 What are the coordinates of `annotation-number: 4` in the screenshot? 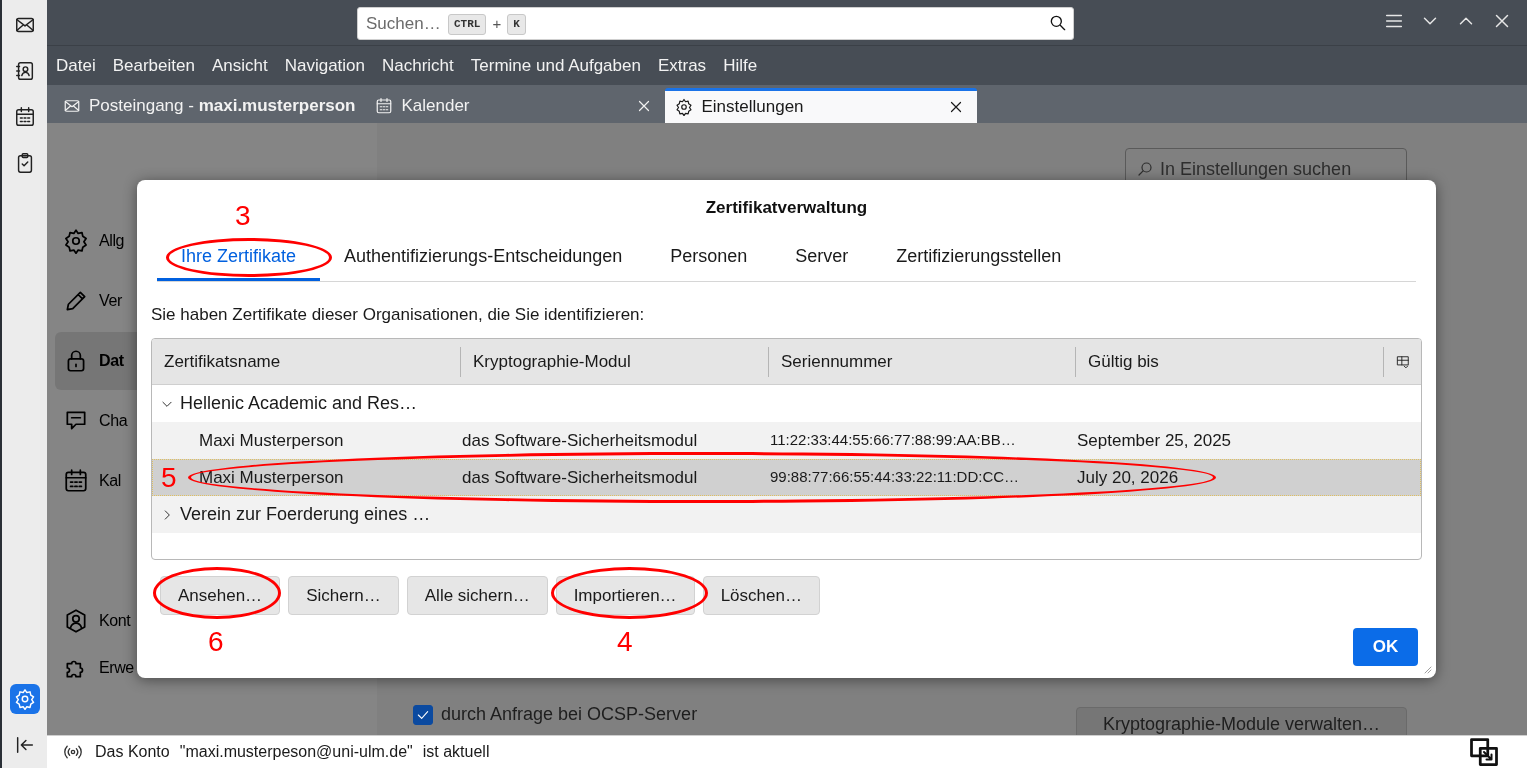 It's located at (625, 642).